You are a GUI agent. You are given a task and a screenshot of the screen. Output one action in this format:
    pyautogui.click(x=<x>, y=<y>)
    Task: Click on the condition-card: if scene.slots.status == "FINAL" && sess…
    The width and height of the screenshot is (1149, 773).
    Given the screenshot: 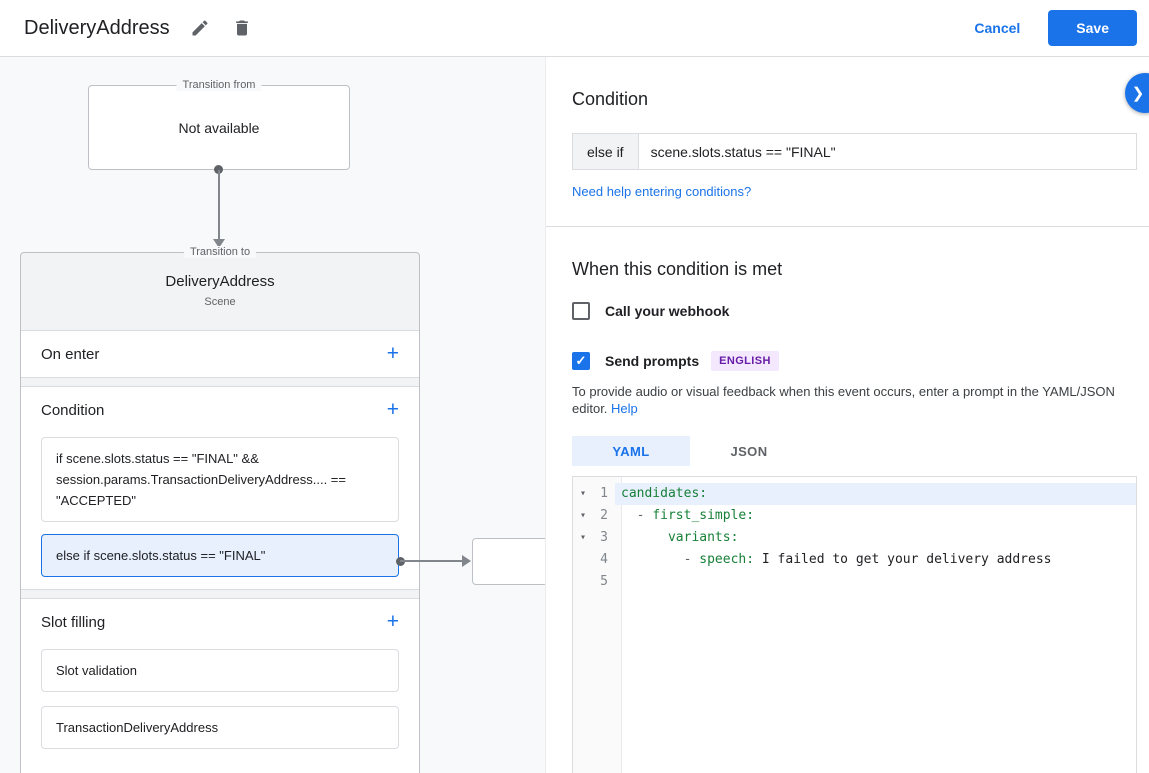 What is the action you would take?
    pyautogui.click(x=220, y=479)
    